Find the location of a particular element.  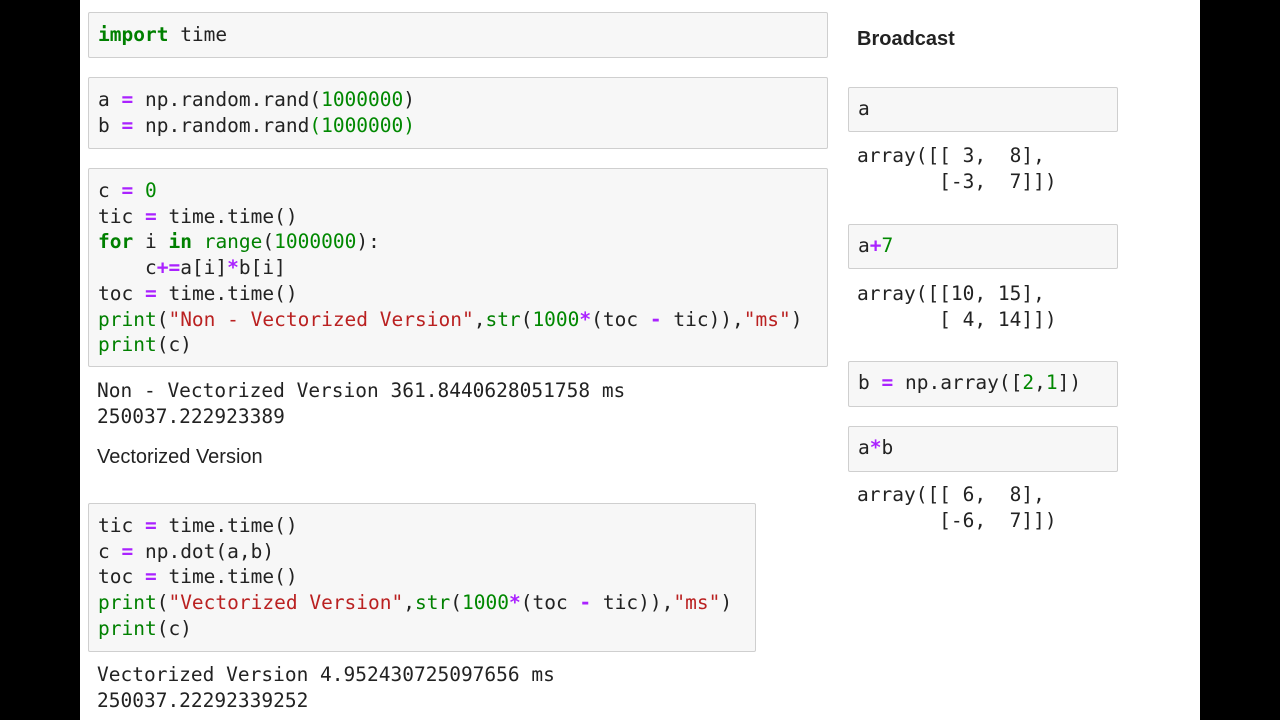

code-line: toc = time.time() is located at coordinates (422, 577).